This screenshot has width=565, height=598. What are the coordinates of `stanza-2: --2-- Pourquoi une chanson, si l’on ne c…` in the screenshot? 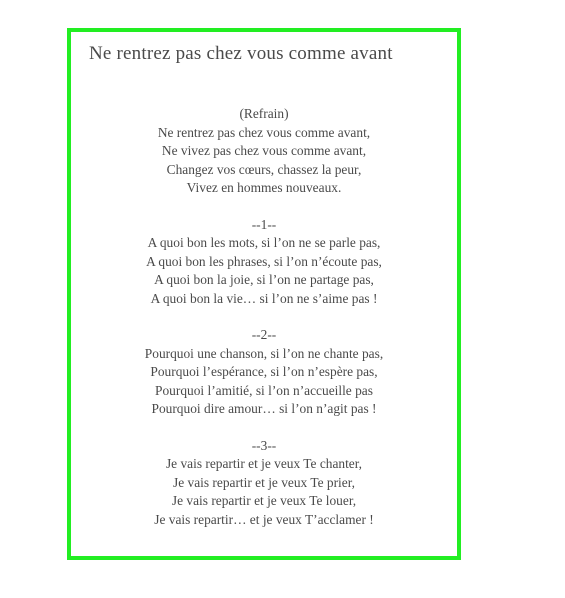 It's located at (264, 372).